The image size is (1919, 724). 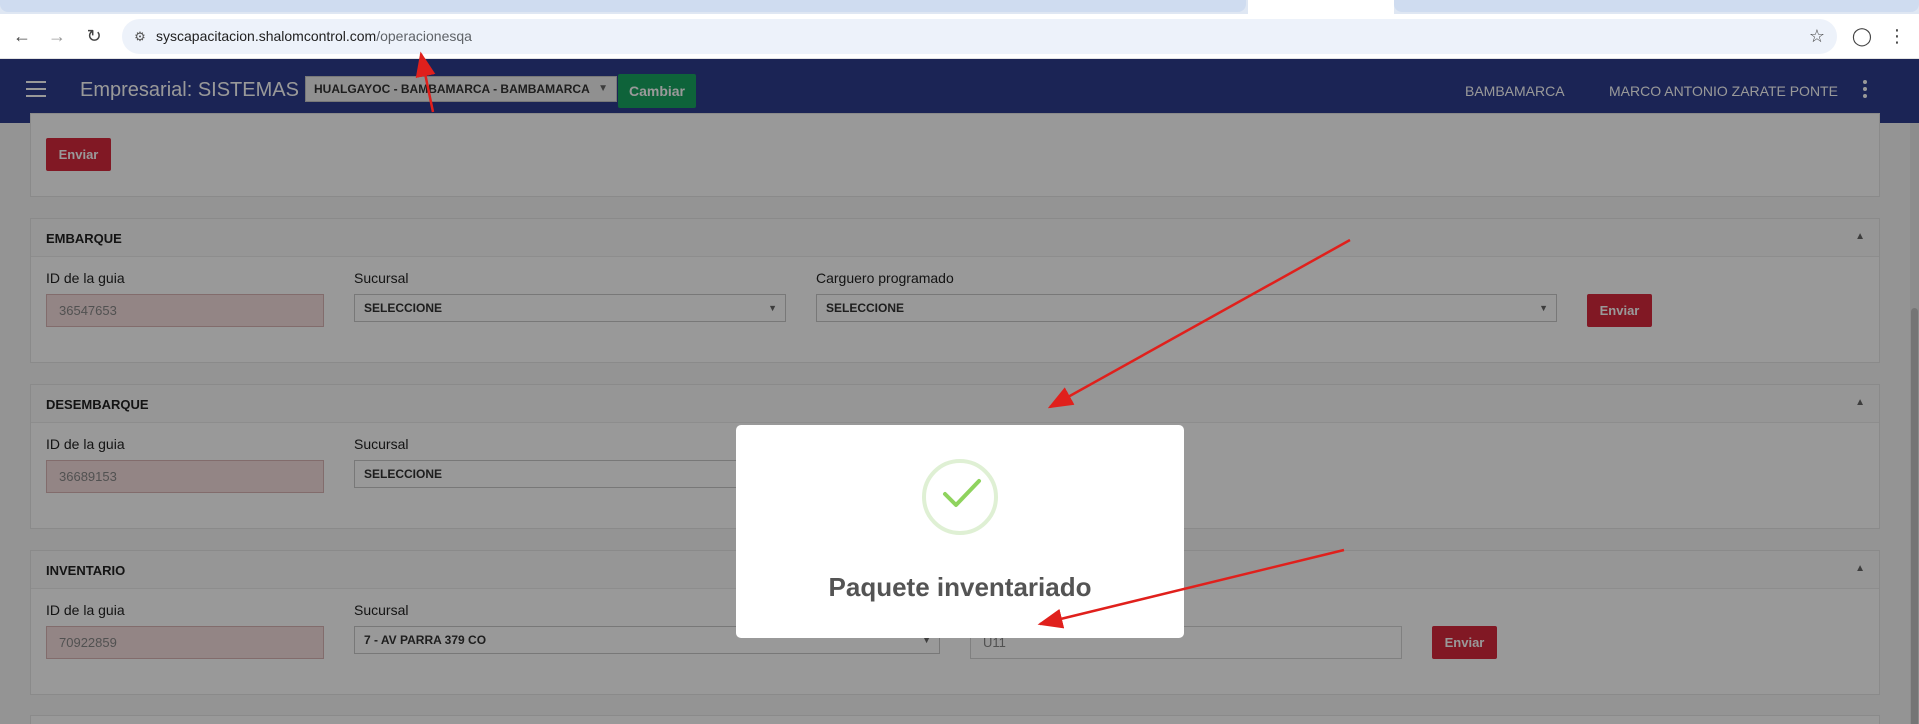 What do you see at coordinates (57, 36) in the screenshot?
I see `forward-icon: →` at bounding box center [57, 36].